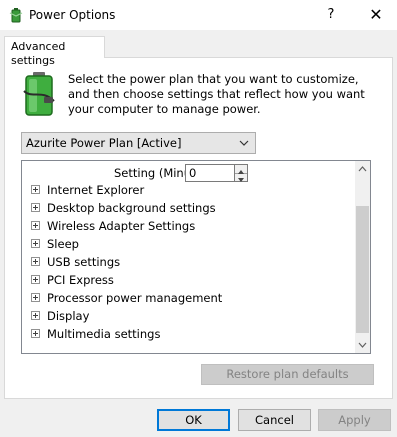 This screenshot has width=397, height=437. I want to click on scroll-down-button, so click(362, 345).